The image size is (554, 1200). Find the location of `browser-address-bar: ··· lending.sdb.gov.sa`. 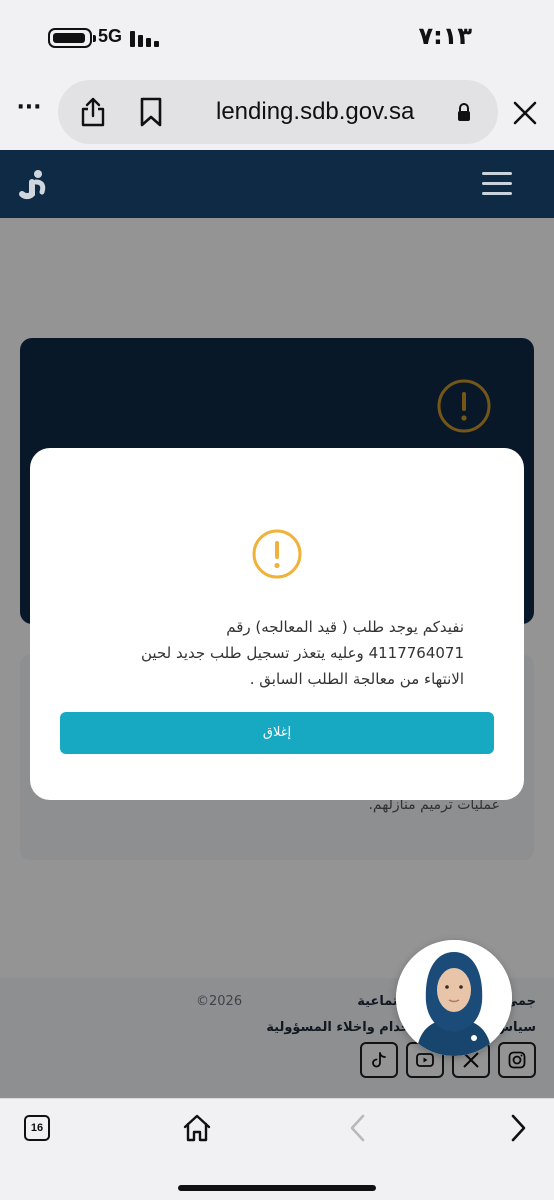

browser-address-bar: ··· lending.sdb.gov.sa is located at coordinates (277, 112).